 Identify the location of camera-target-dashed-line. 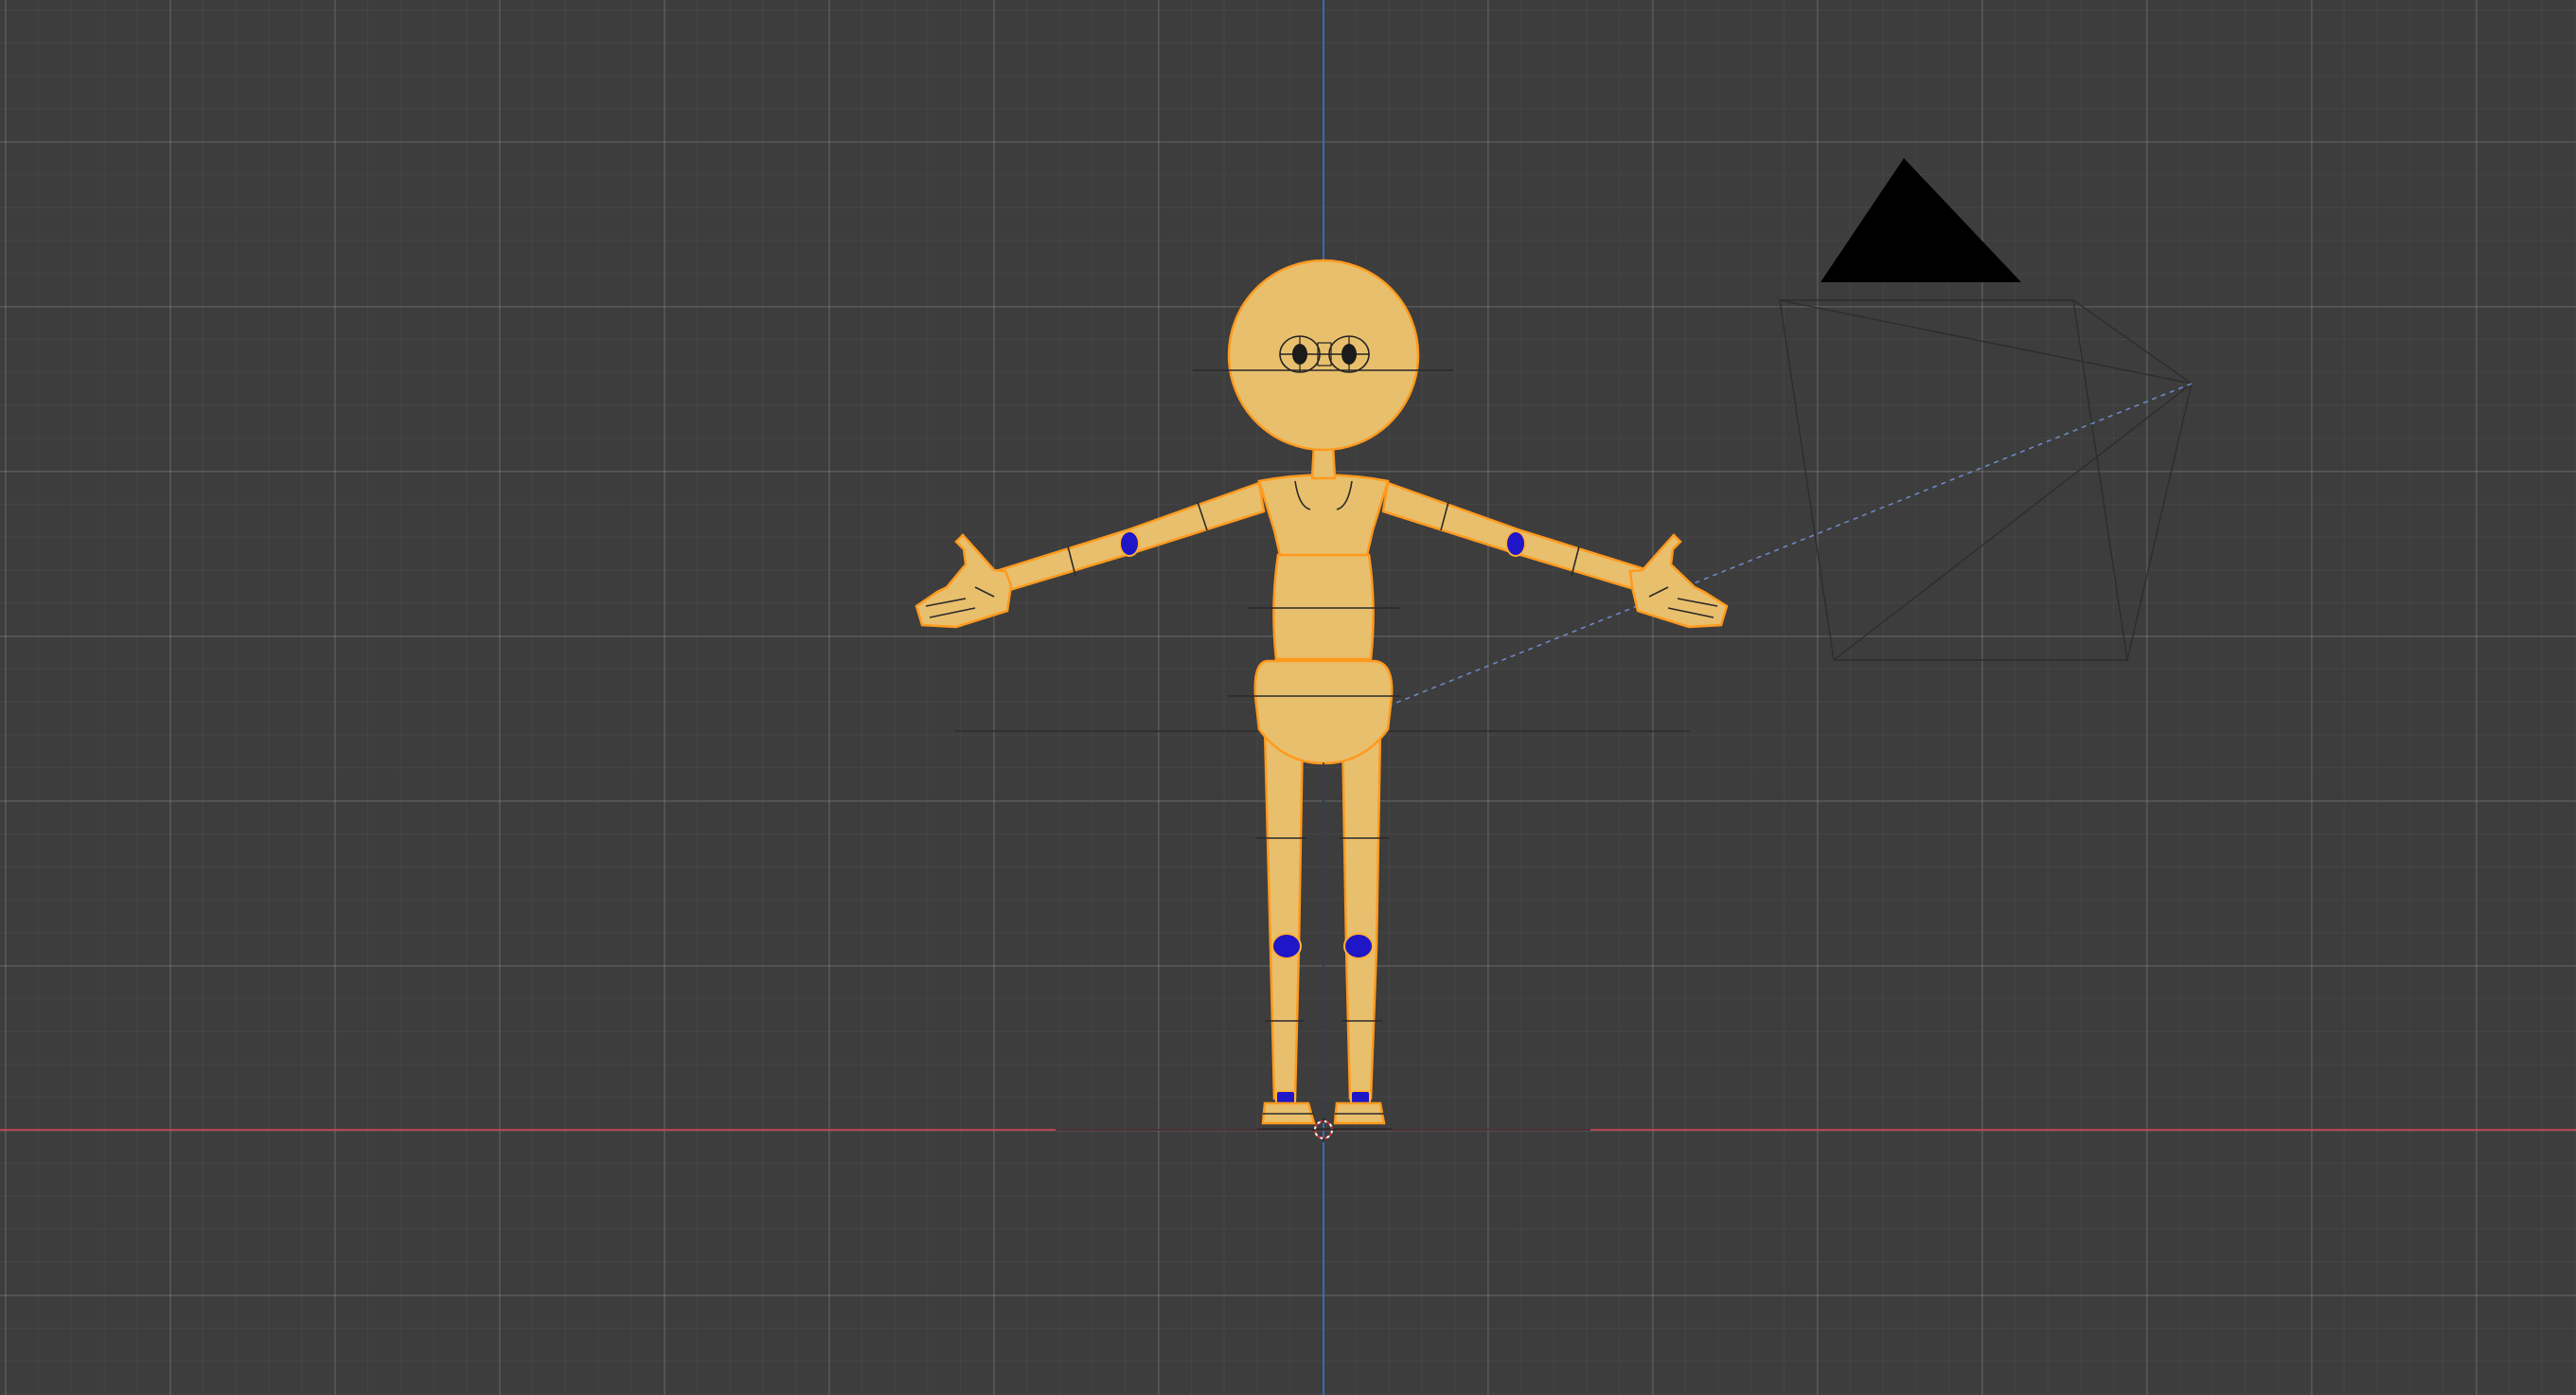
(1773, 552).